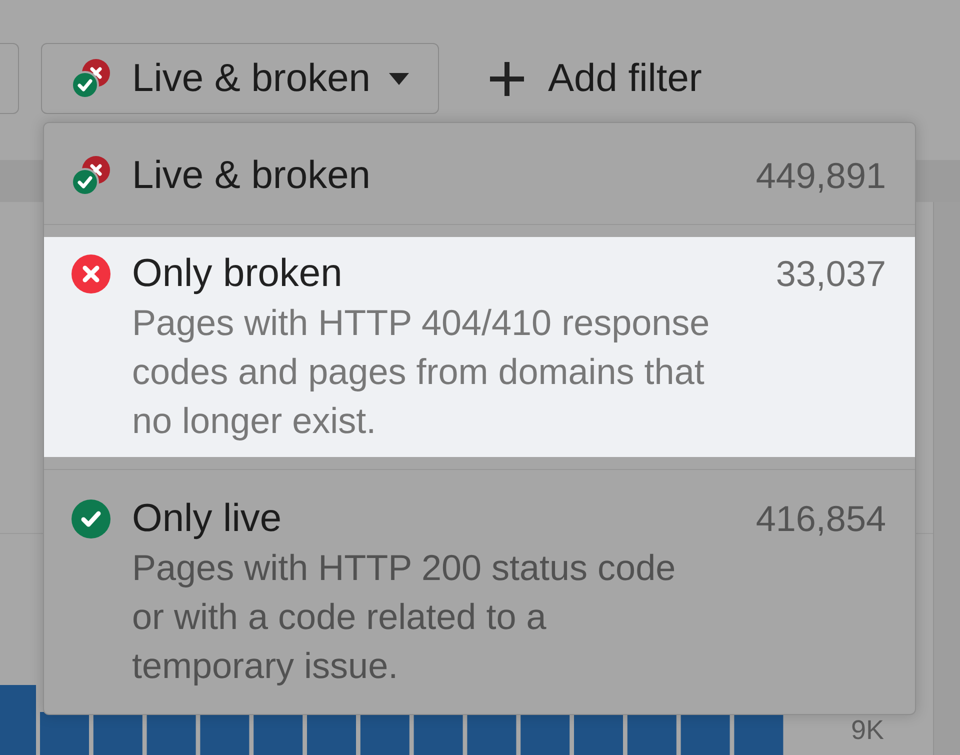  What do you see at coordinates (207, 519) in the screenshot?
I see `item-label: Only live` at bounding box center [207, 519].